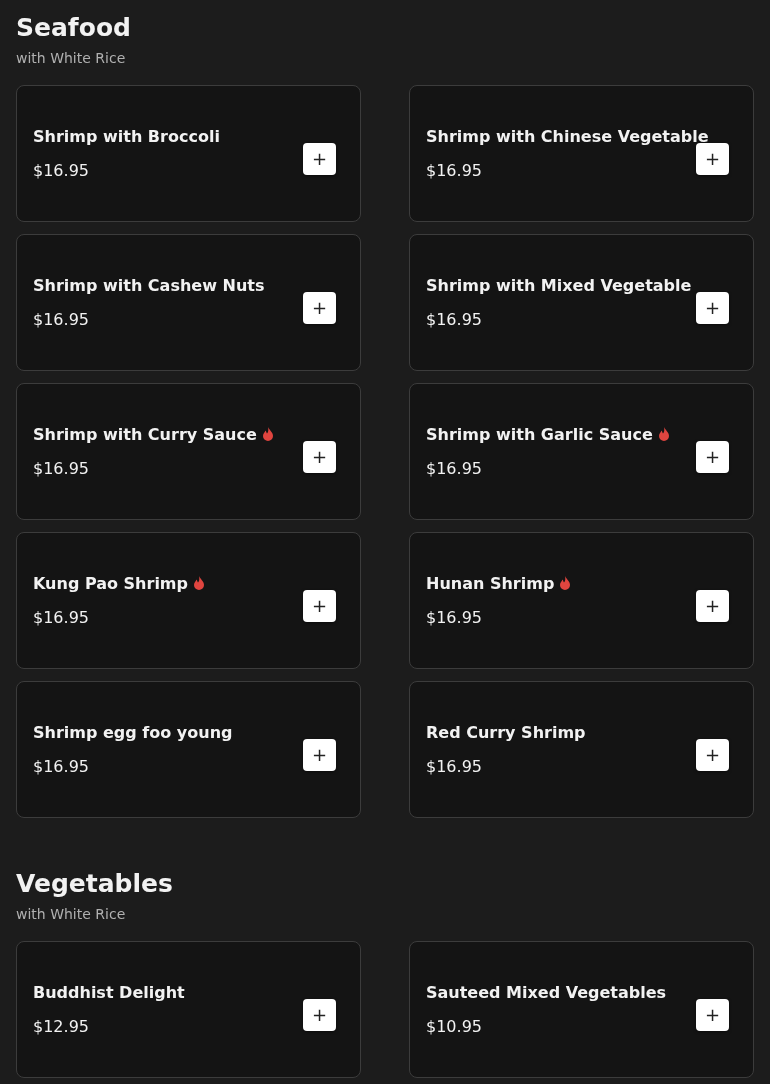 The height and width of the screenshot is (1084, 770). I want to click on section-title: Seafood, so click(74, 28).